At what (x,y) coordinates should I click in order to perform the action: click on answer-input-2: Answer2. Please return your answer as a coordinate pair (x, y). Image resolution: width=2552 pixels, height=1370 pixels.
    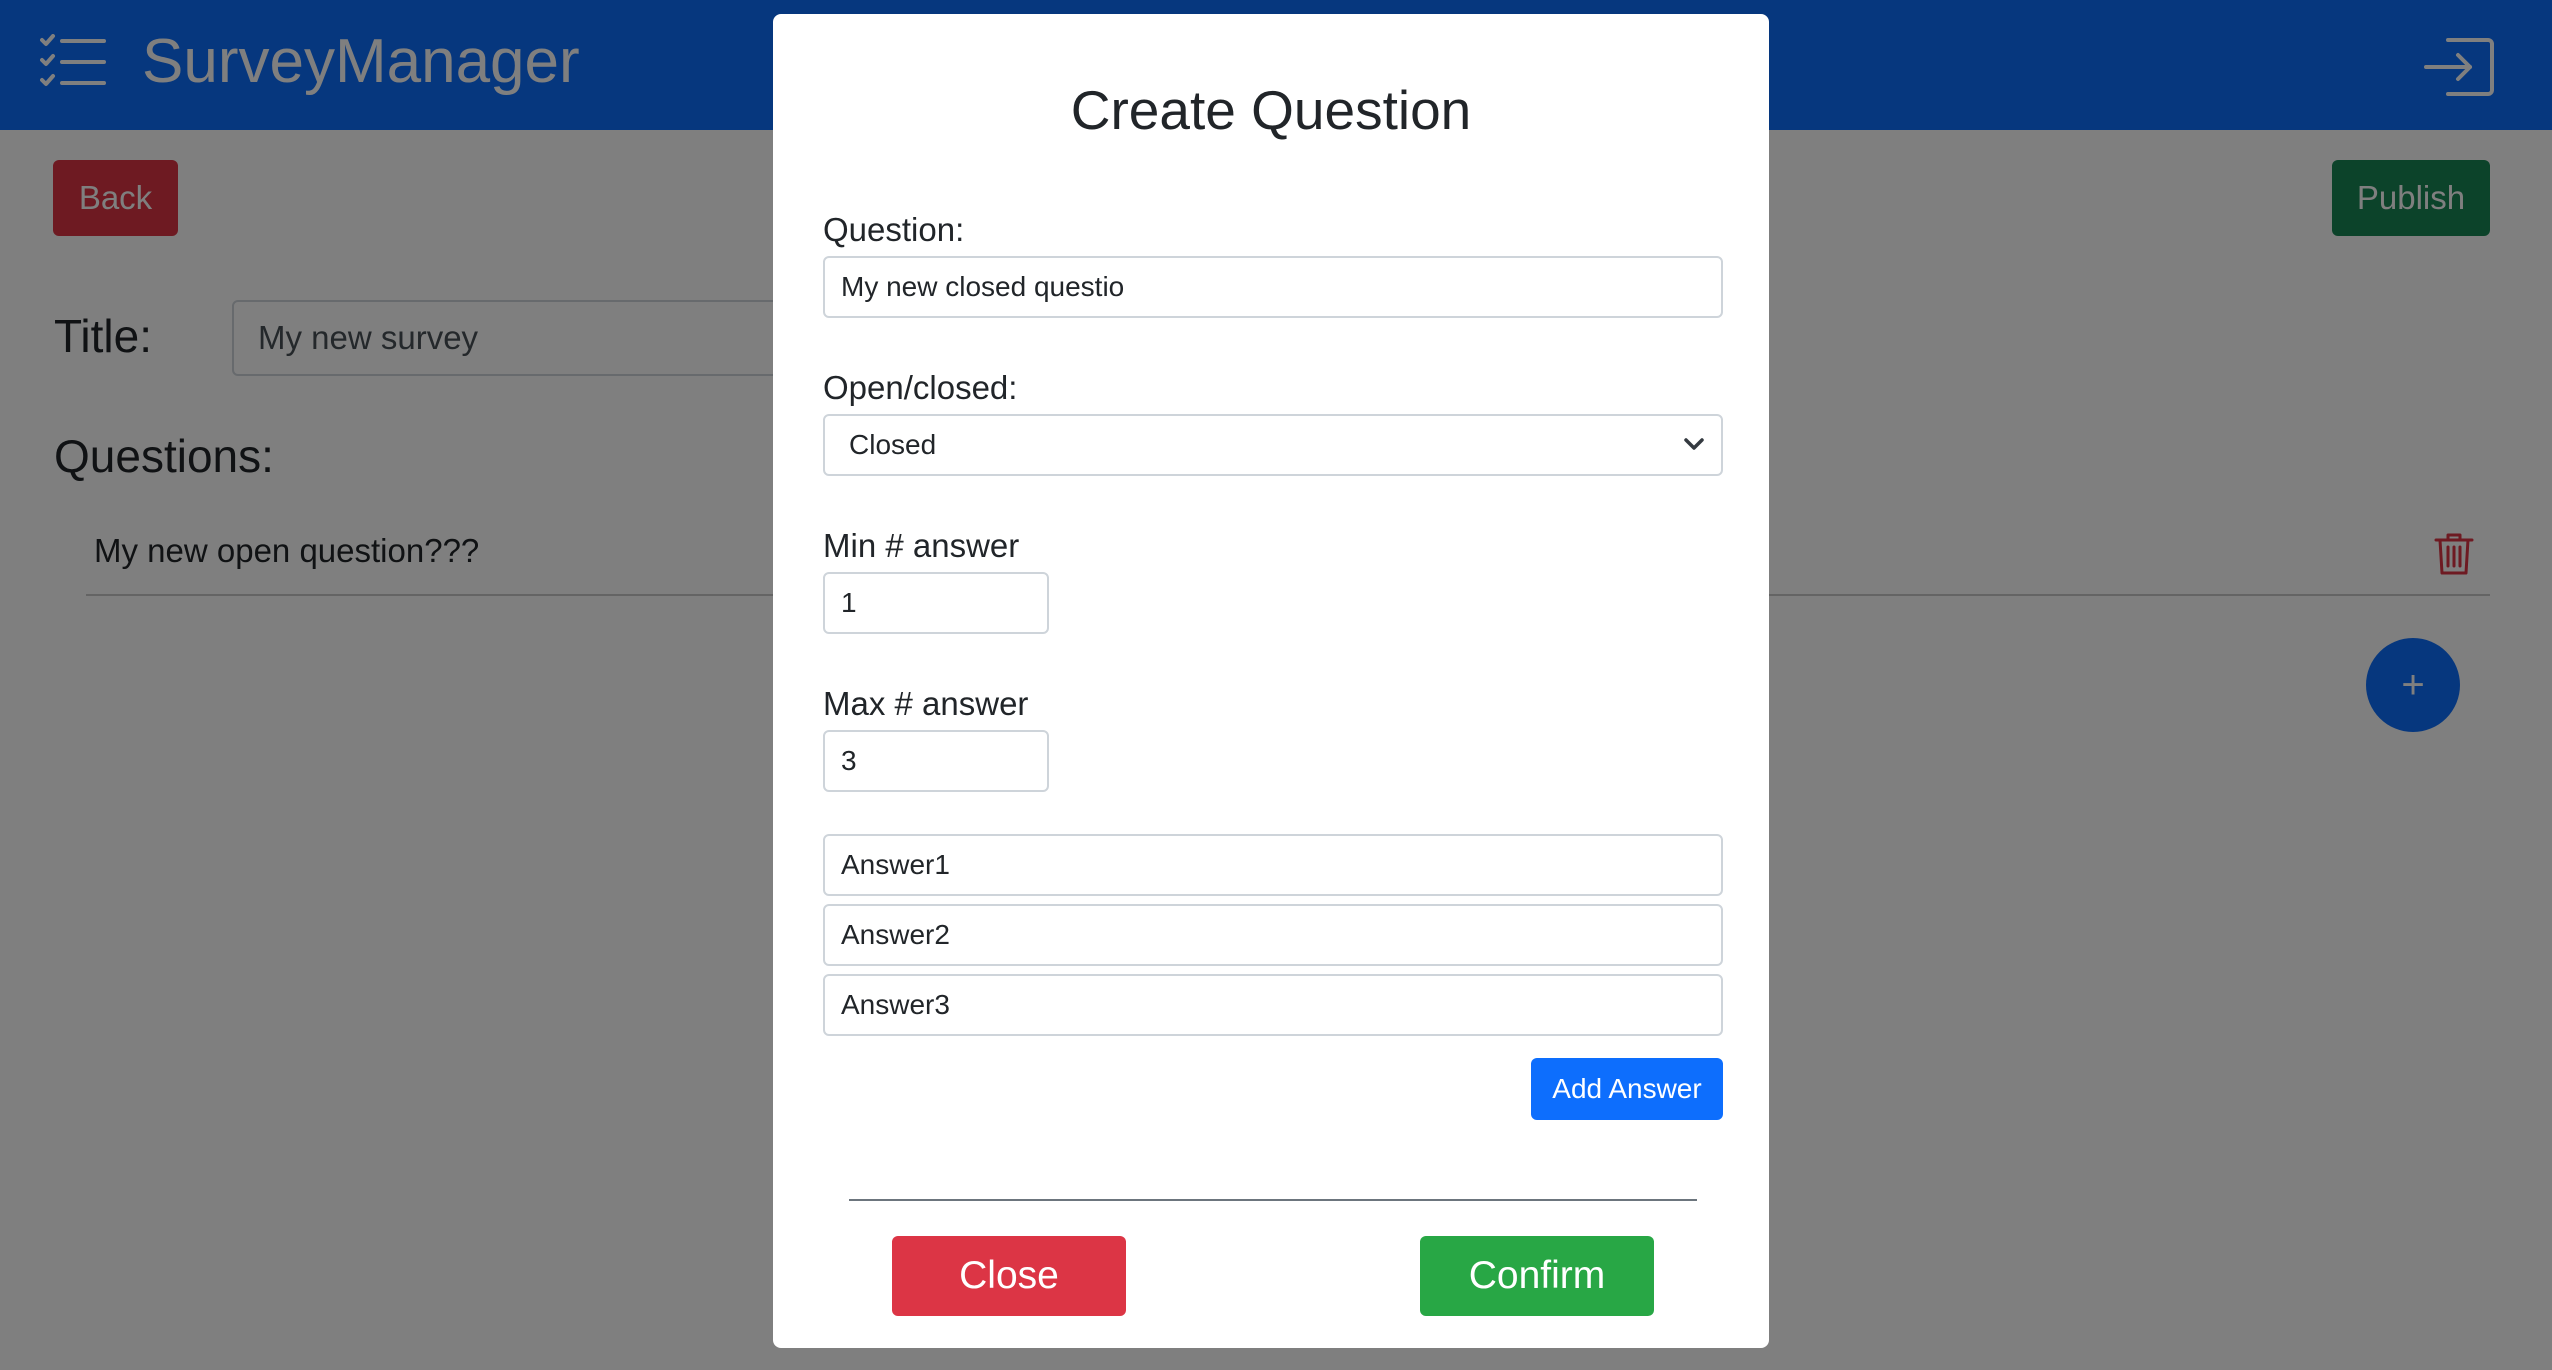
    Looking at the image, I should click on (1273, 935).